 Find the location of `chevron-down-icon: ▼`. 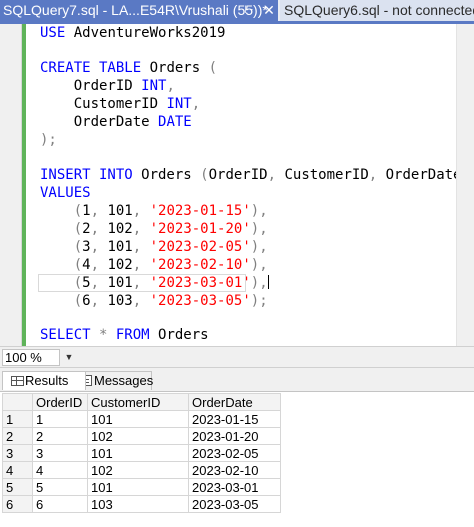

chevron-down-icon: ▼ is located at coordinates (69, 357).